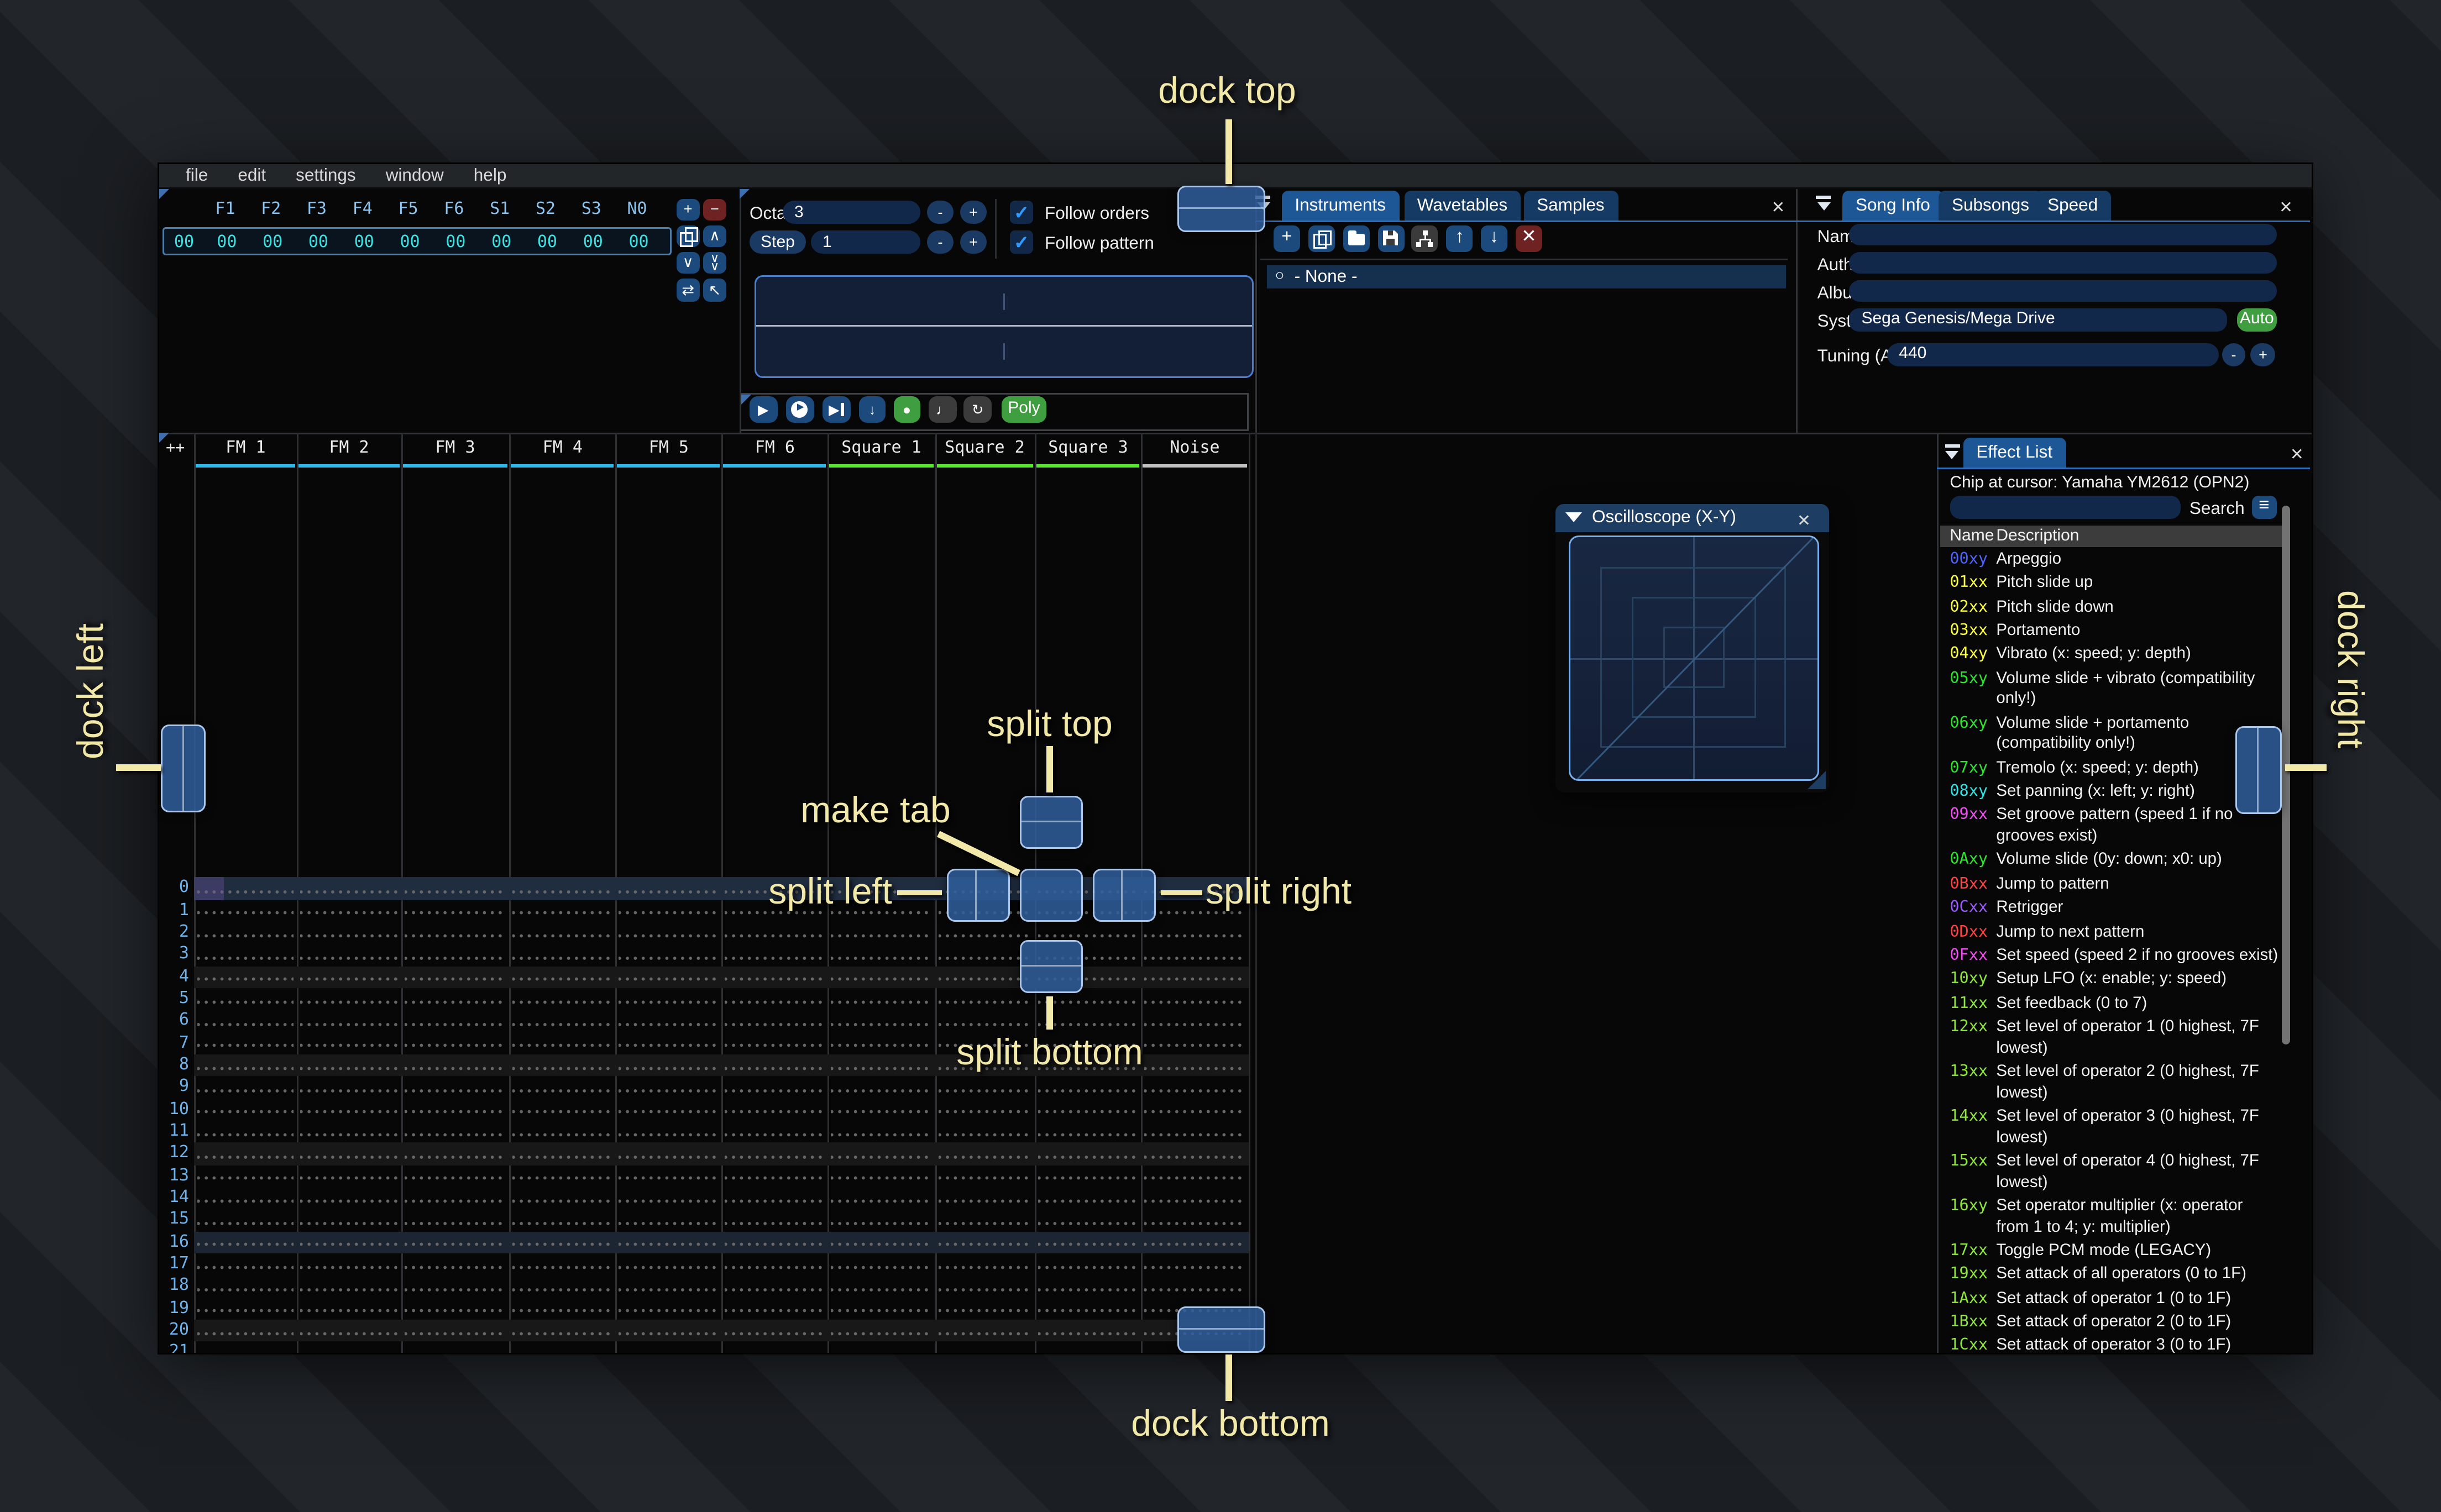  I want to click on tab-speed: Speed, so click(2073, 206).